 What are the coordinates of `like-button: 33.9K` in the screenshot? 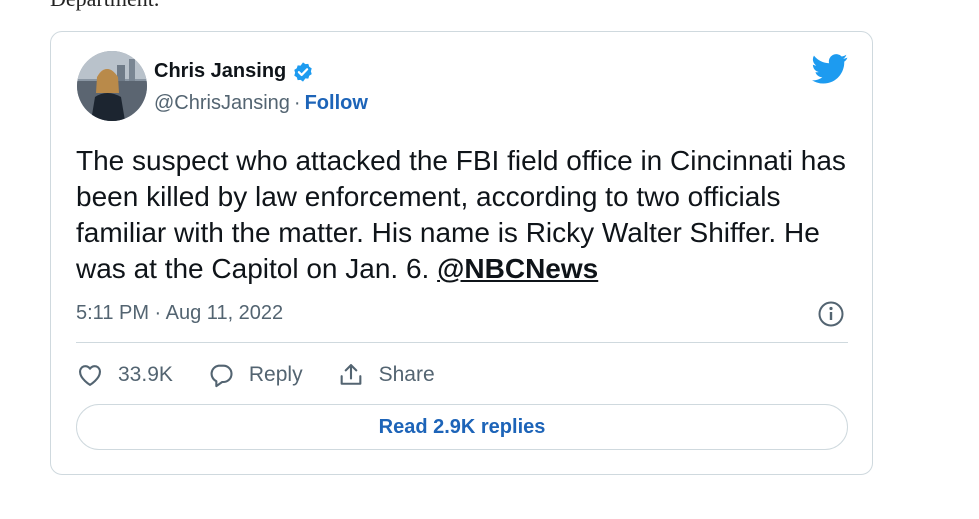 It's located at (124, 375).